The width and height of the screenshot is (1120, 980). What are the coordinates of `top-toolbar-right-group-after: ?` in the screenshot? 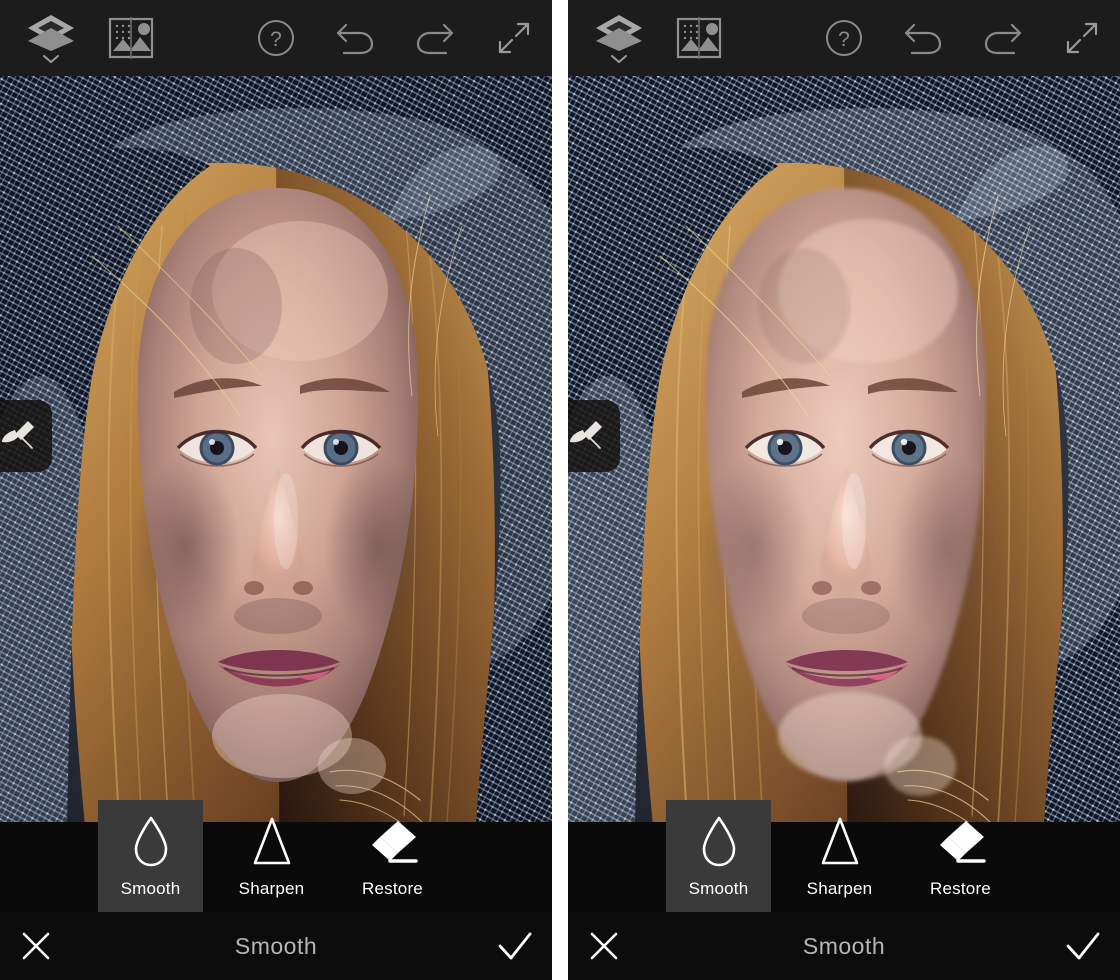 It's located at (963, 38).